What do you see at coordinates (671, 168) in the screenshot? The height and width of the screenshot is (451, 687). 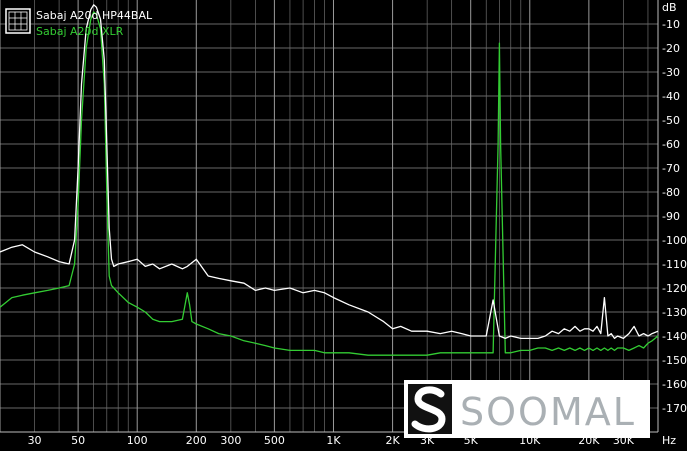 I see `y-tick-label: -70` at bounding box center [671, 168].